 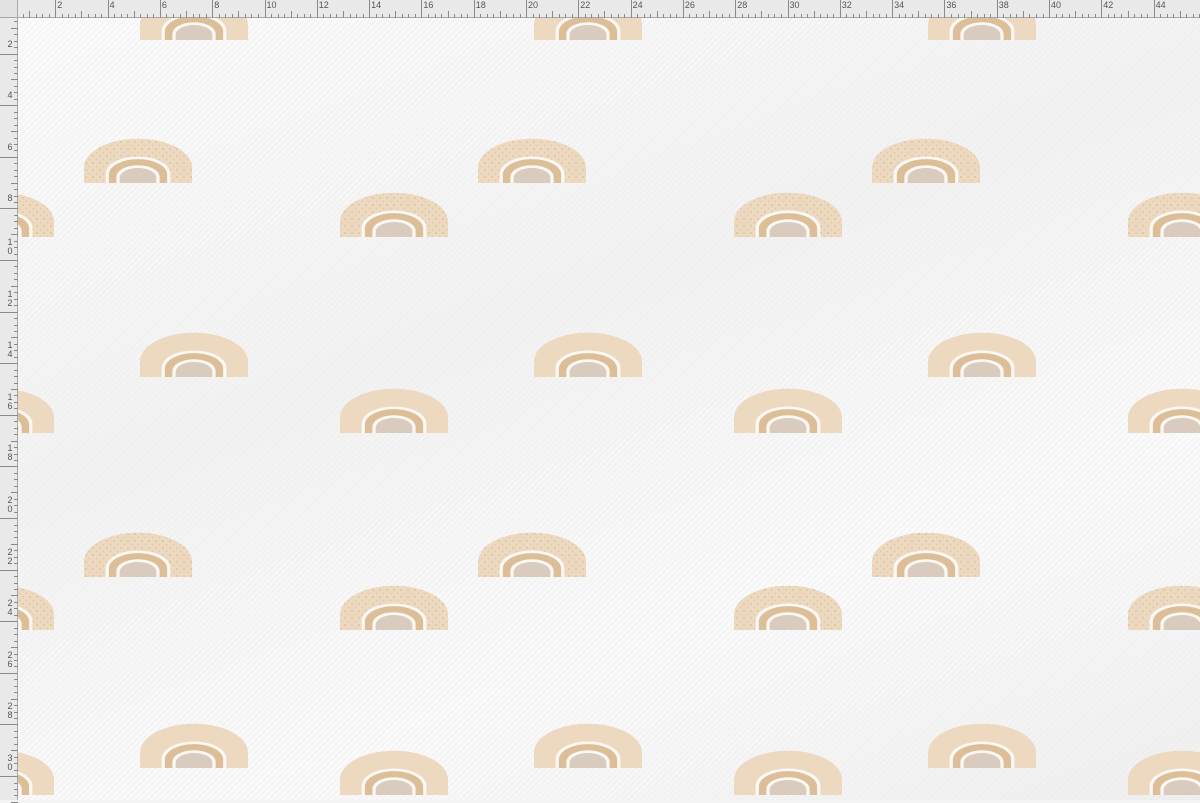 I want to click on ruler-label: 34, so click(x=899, y=5).